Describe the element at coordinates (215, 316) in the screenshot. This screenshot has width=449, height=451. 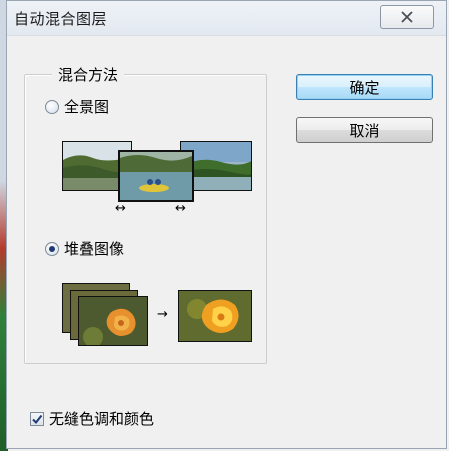
I see `stack-result-thumb` at that location.